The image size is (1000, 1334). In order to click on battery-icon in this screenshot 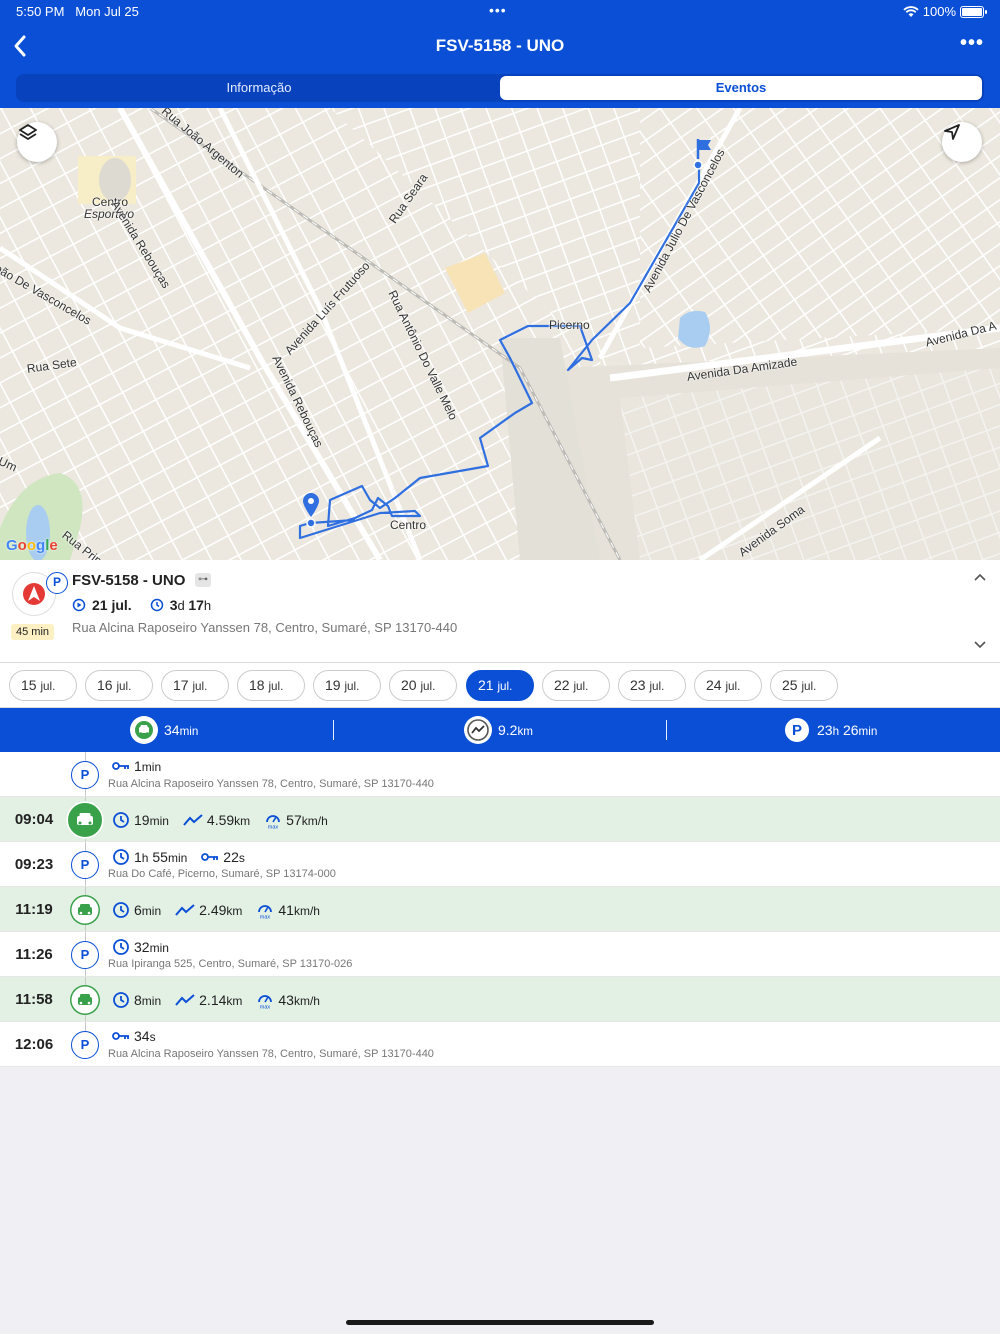, I will do `click(973, 11)`.